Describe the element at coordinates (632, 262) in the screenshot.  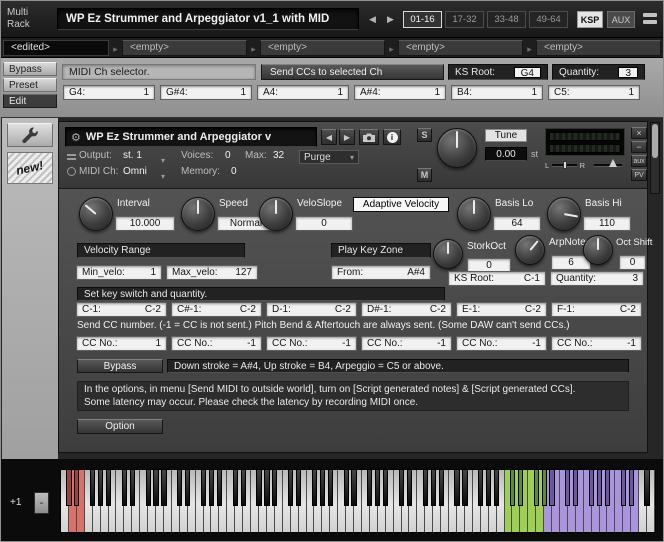
I see `oct-shift-value: 0` at that location.